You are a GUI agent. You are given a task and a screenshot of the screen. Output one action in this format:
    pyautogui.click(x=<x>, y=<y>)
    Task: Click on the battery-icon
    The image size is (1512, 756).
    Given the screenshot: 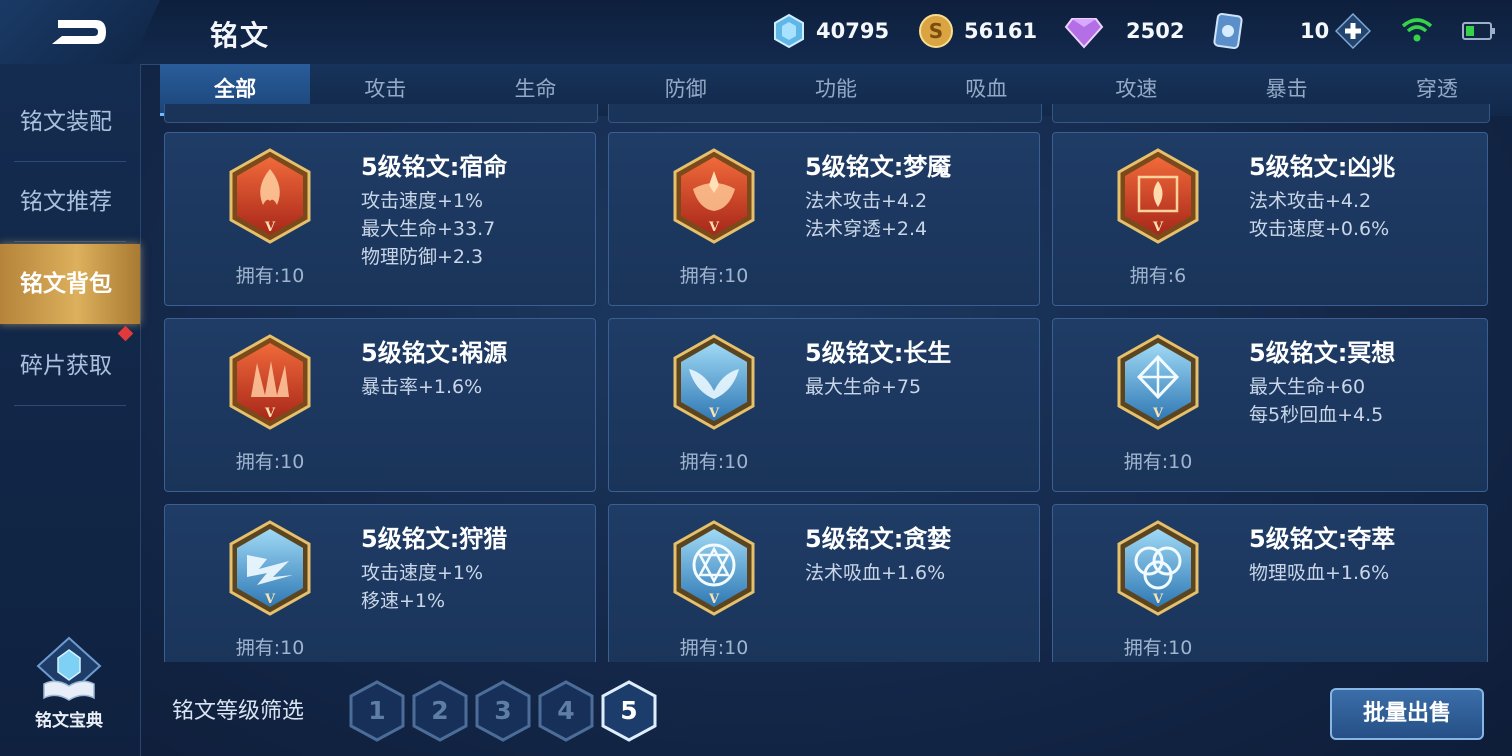 What is the action you would take?
    pyautogui.click(x=1478, y=31)
    